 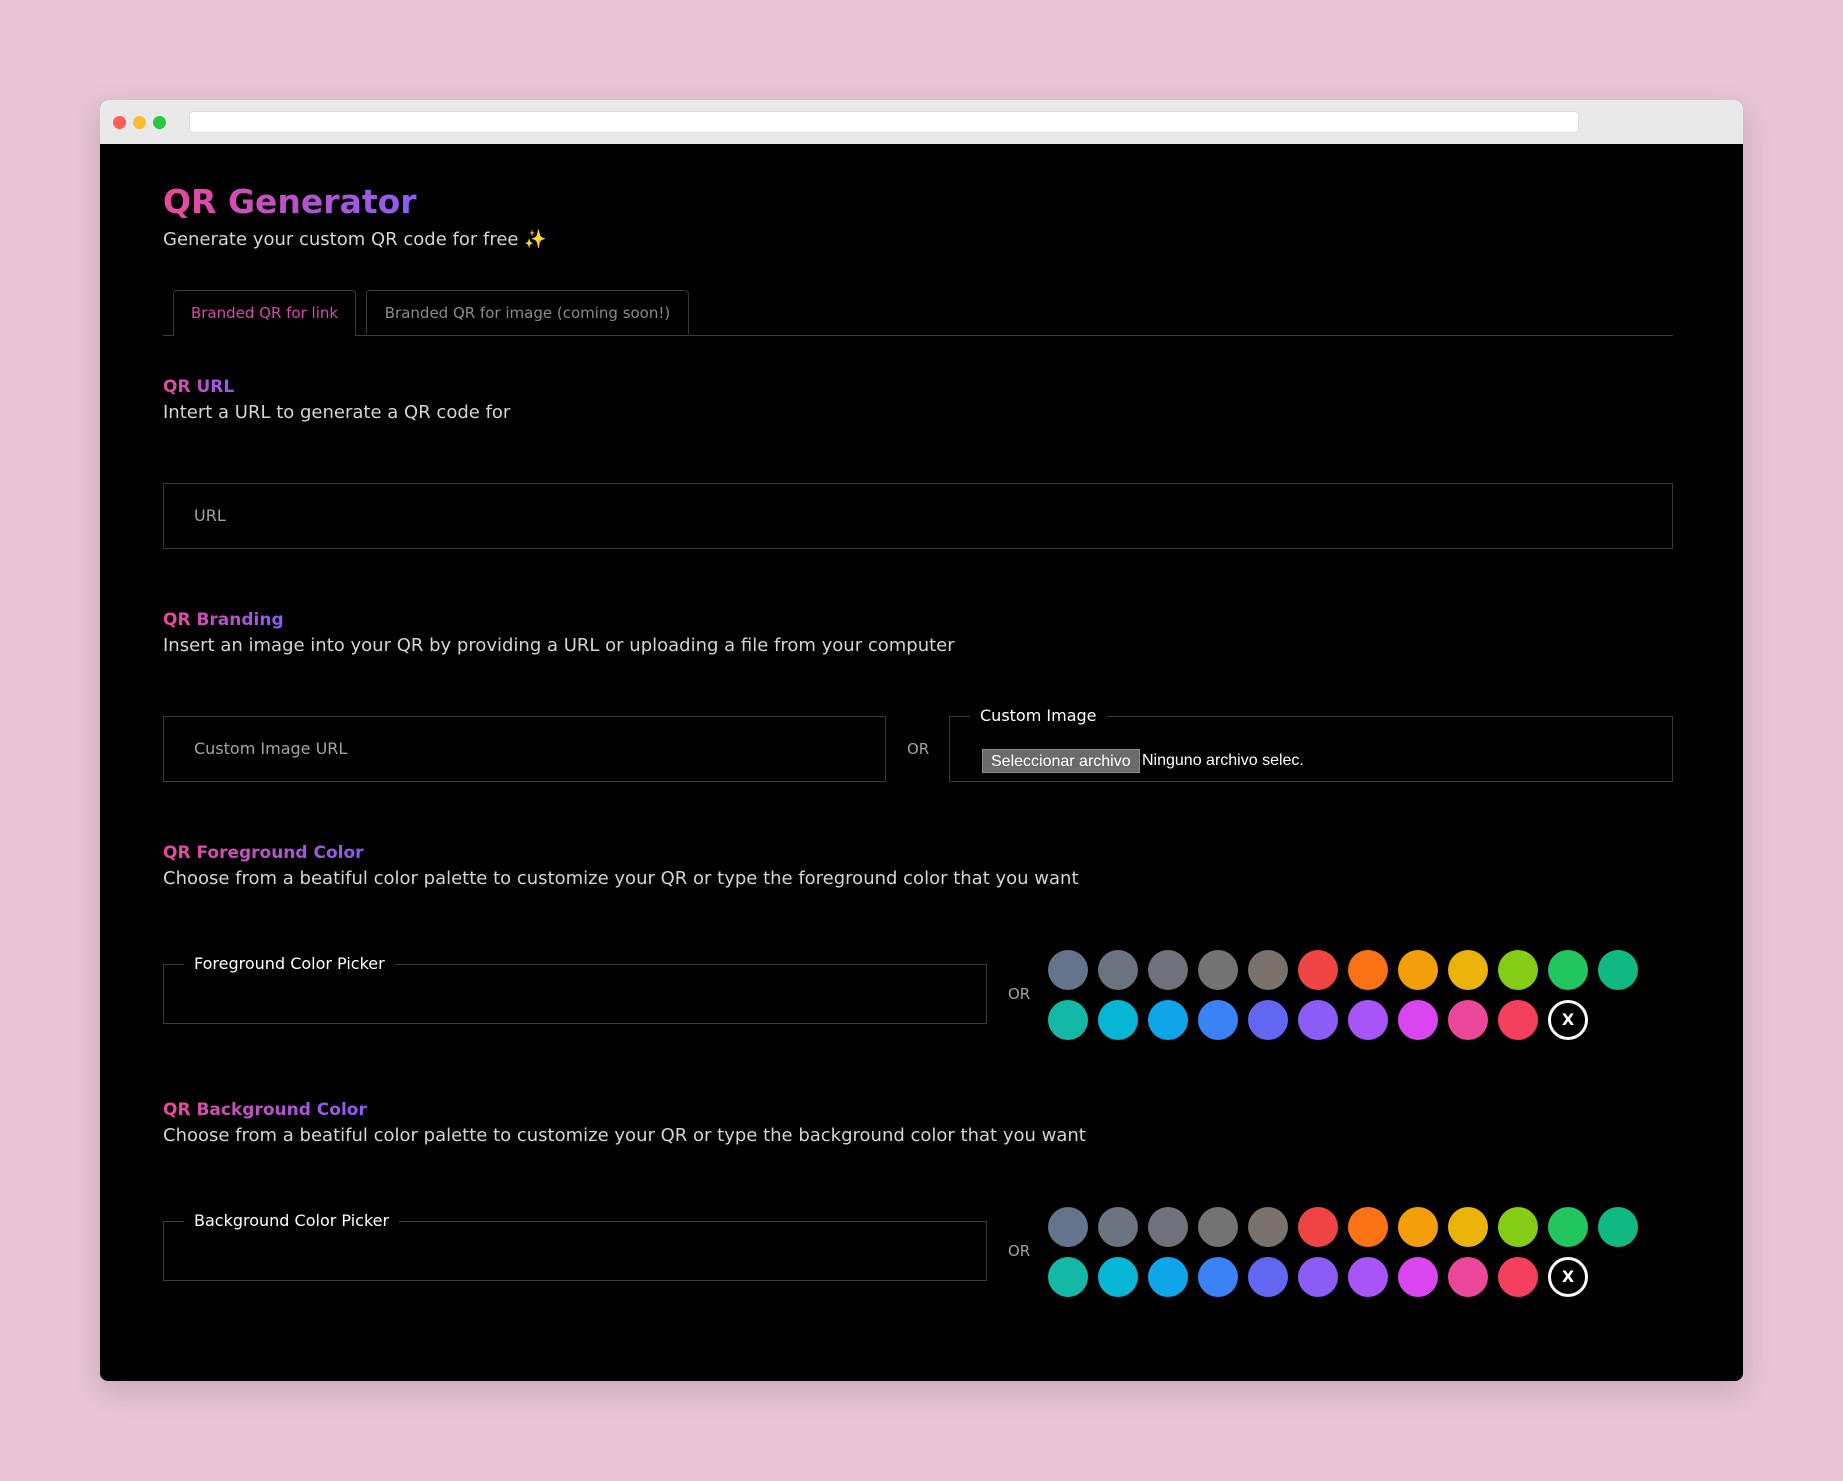 I want to click on background-color-picker: Background Color Picker, so click(x=575, y=1245).